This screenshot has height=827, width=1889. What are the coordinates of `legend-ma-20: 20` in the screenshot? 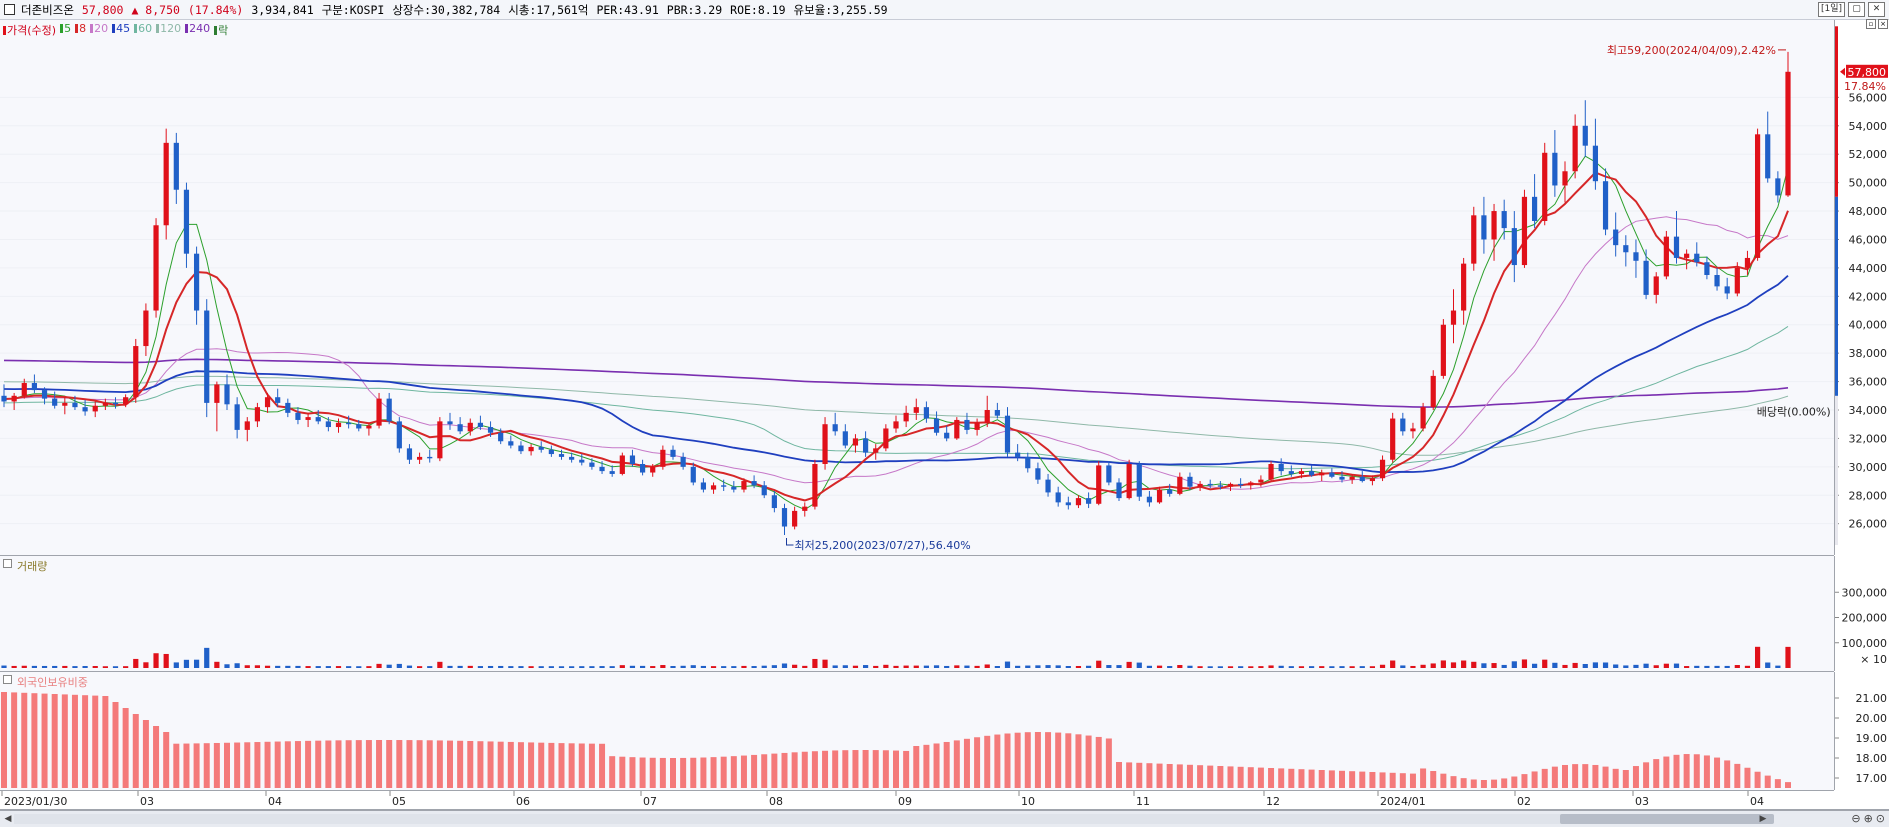 It's located at (99, 30).